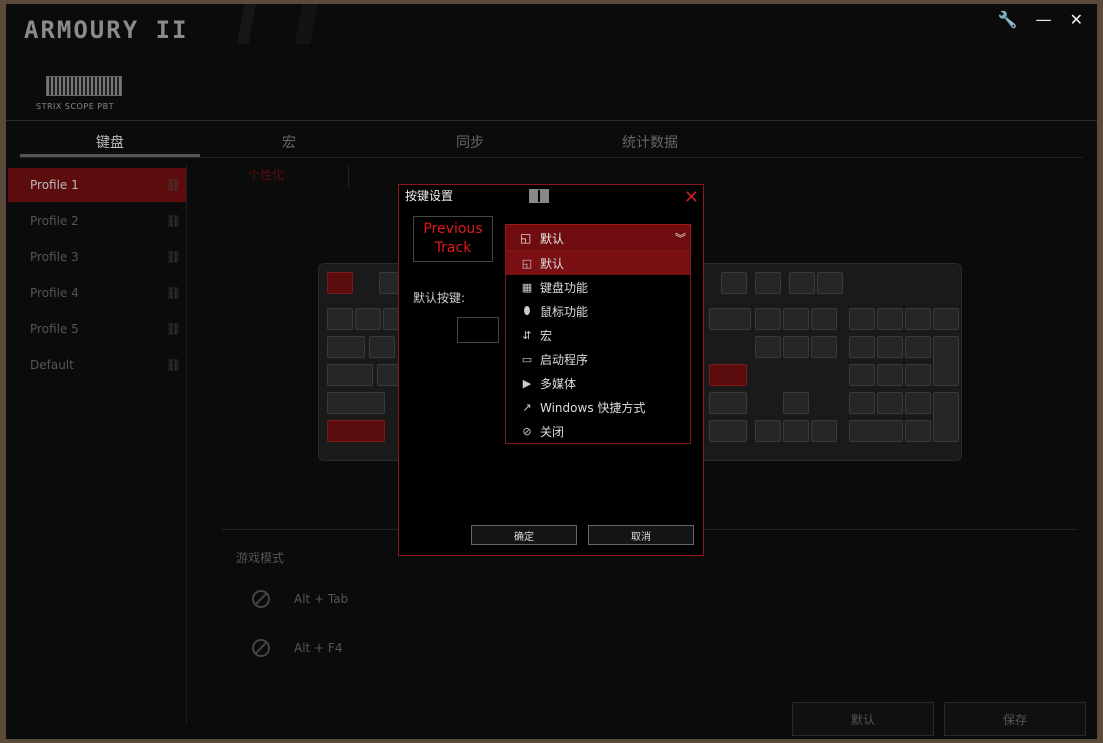  What do you see at coordinates (97, 185) in the screenshot?
I see `sidebar-item-profile-1: Profile 1 ⛓` at bounding box center [97, 185].